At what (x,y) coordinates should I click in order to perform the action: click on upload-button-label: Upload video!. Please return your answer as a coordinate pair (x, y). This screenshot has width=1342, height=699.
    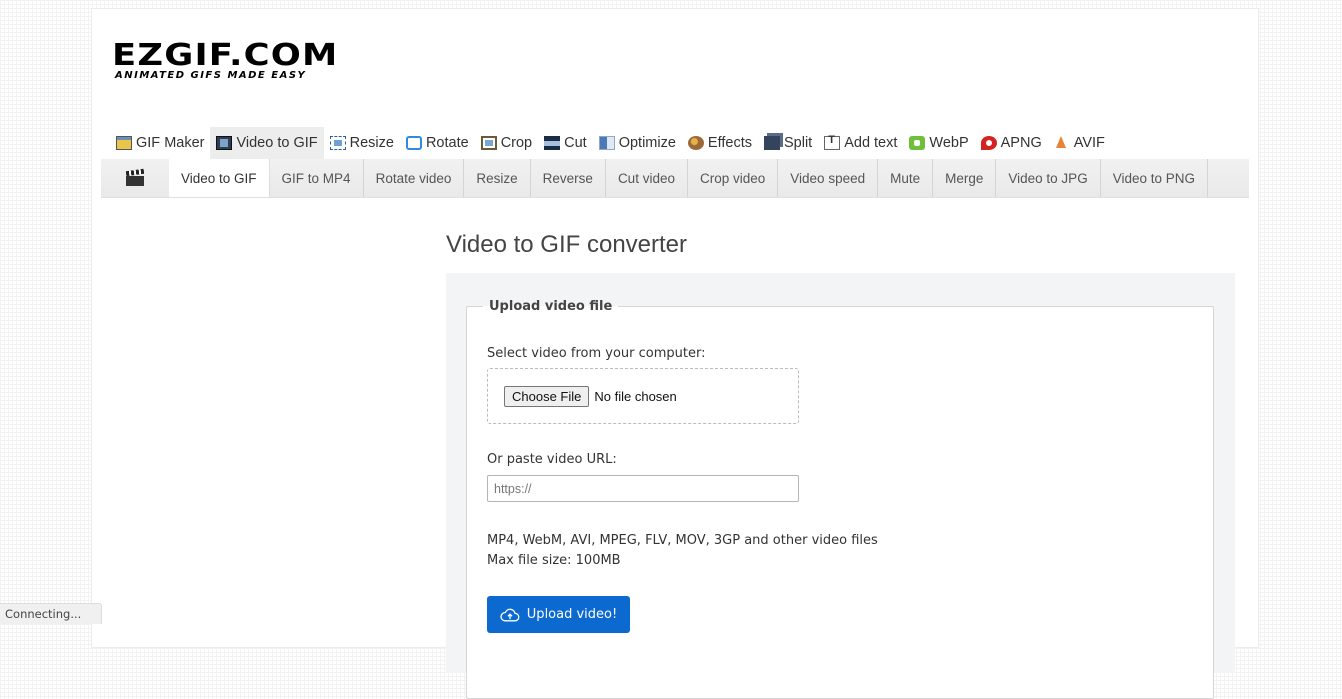
    Looking at the image, I should click on (572, 614).